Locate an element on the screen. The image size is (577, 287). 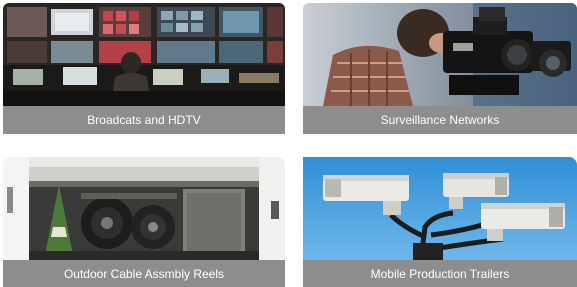
tile-caption: Outdoor Cable Assmbly Reels is located at coordinates (144, 273).